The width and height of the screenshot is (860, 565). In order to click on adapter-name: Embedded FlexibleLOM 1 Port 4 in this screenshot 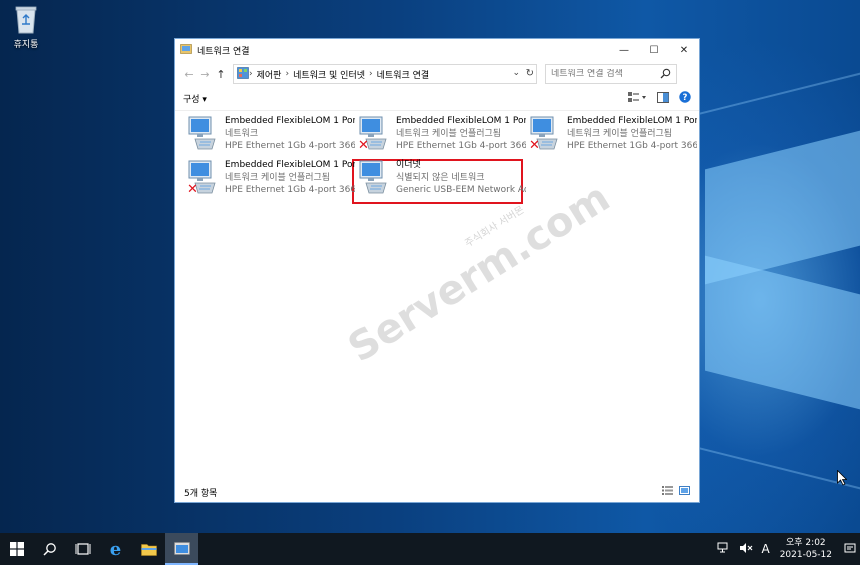, I will do `click(290, 165)`.